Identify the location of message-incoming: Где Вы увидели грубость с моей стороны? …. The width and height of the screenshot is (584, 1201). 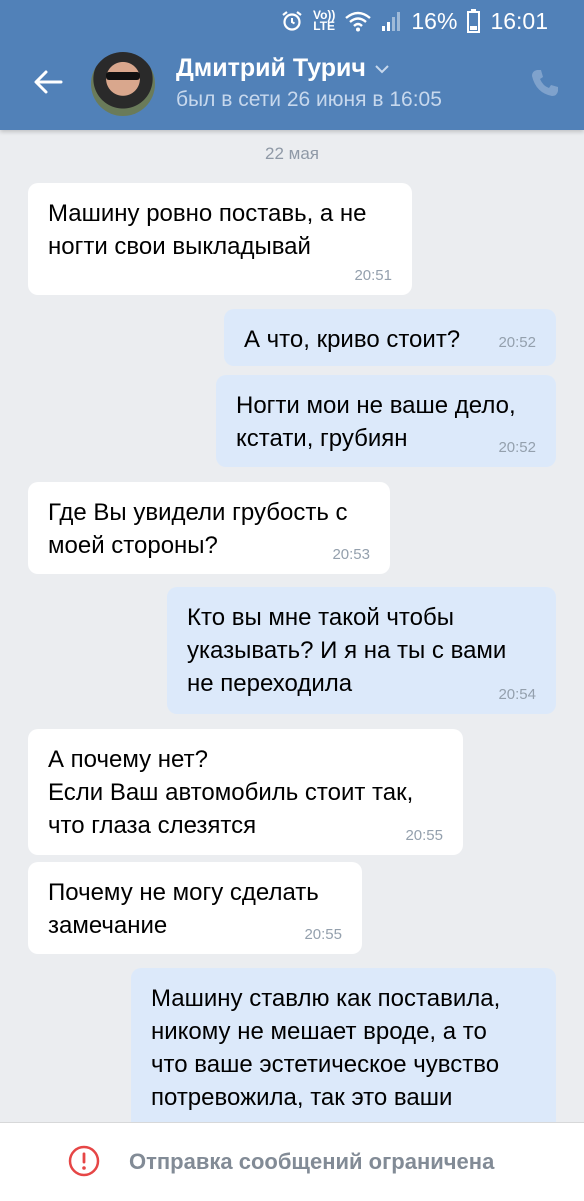
(209, 528).